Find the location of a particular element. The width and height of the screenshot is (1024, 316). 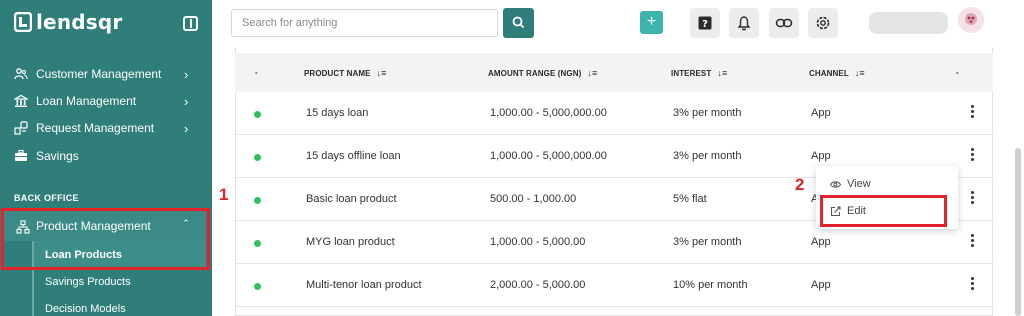

column-header-interest: INTEREST ↓≡ is located at coordinates (699, 73).